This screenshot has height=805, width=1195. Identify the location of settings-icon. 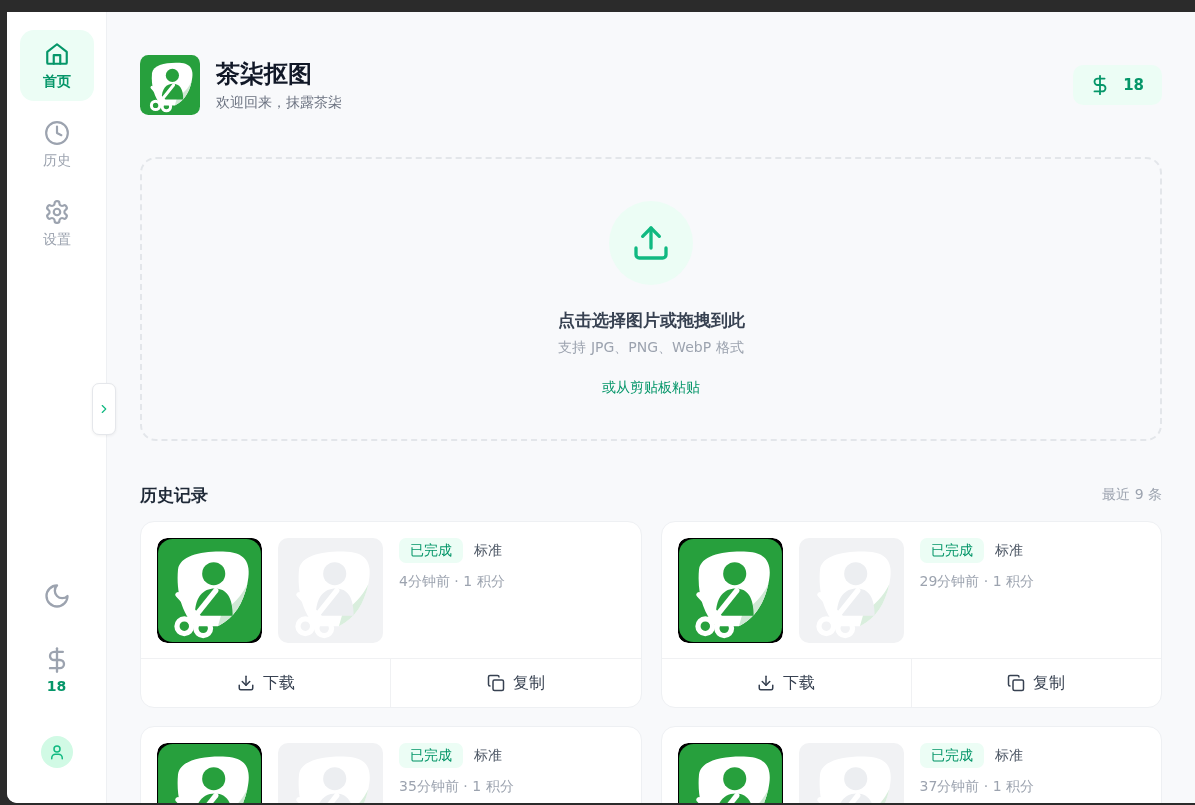
(56, 211).